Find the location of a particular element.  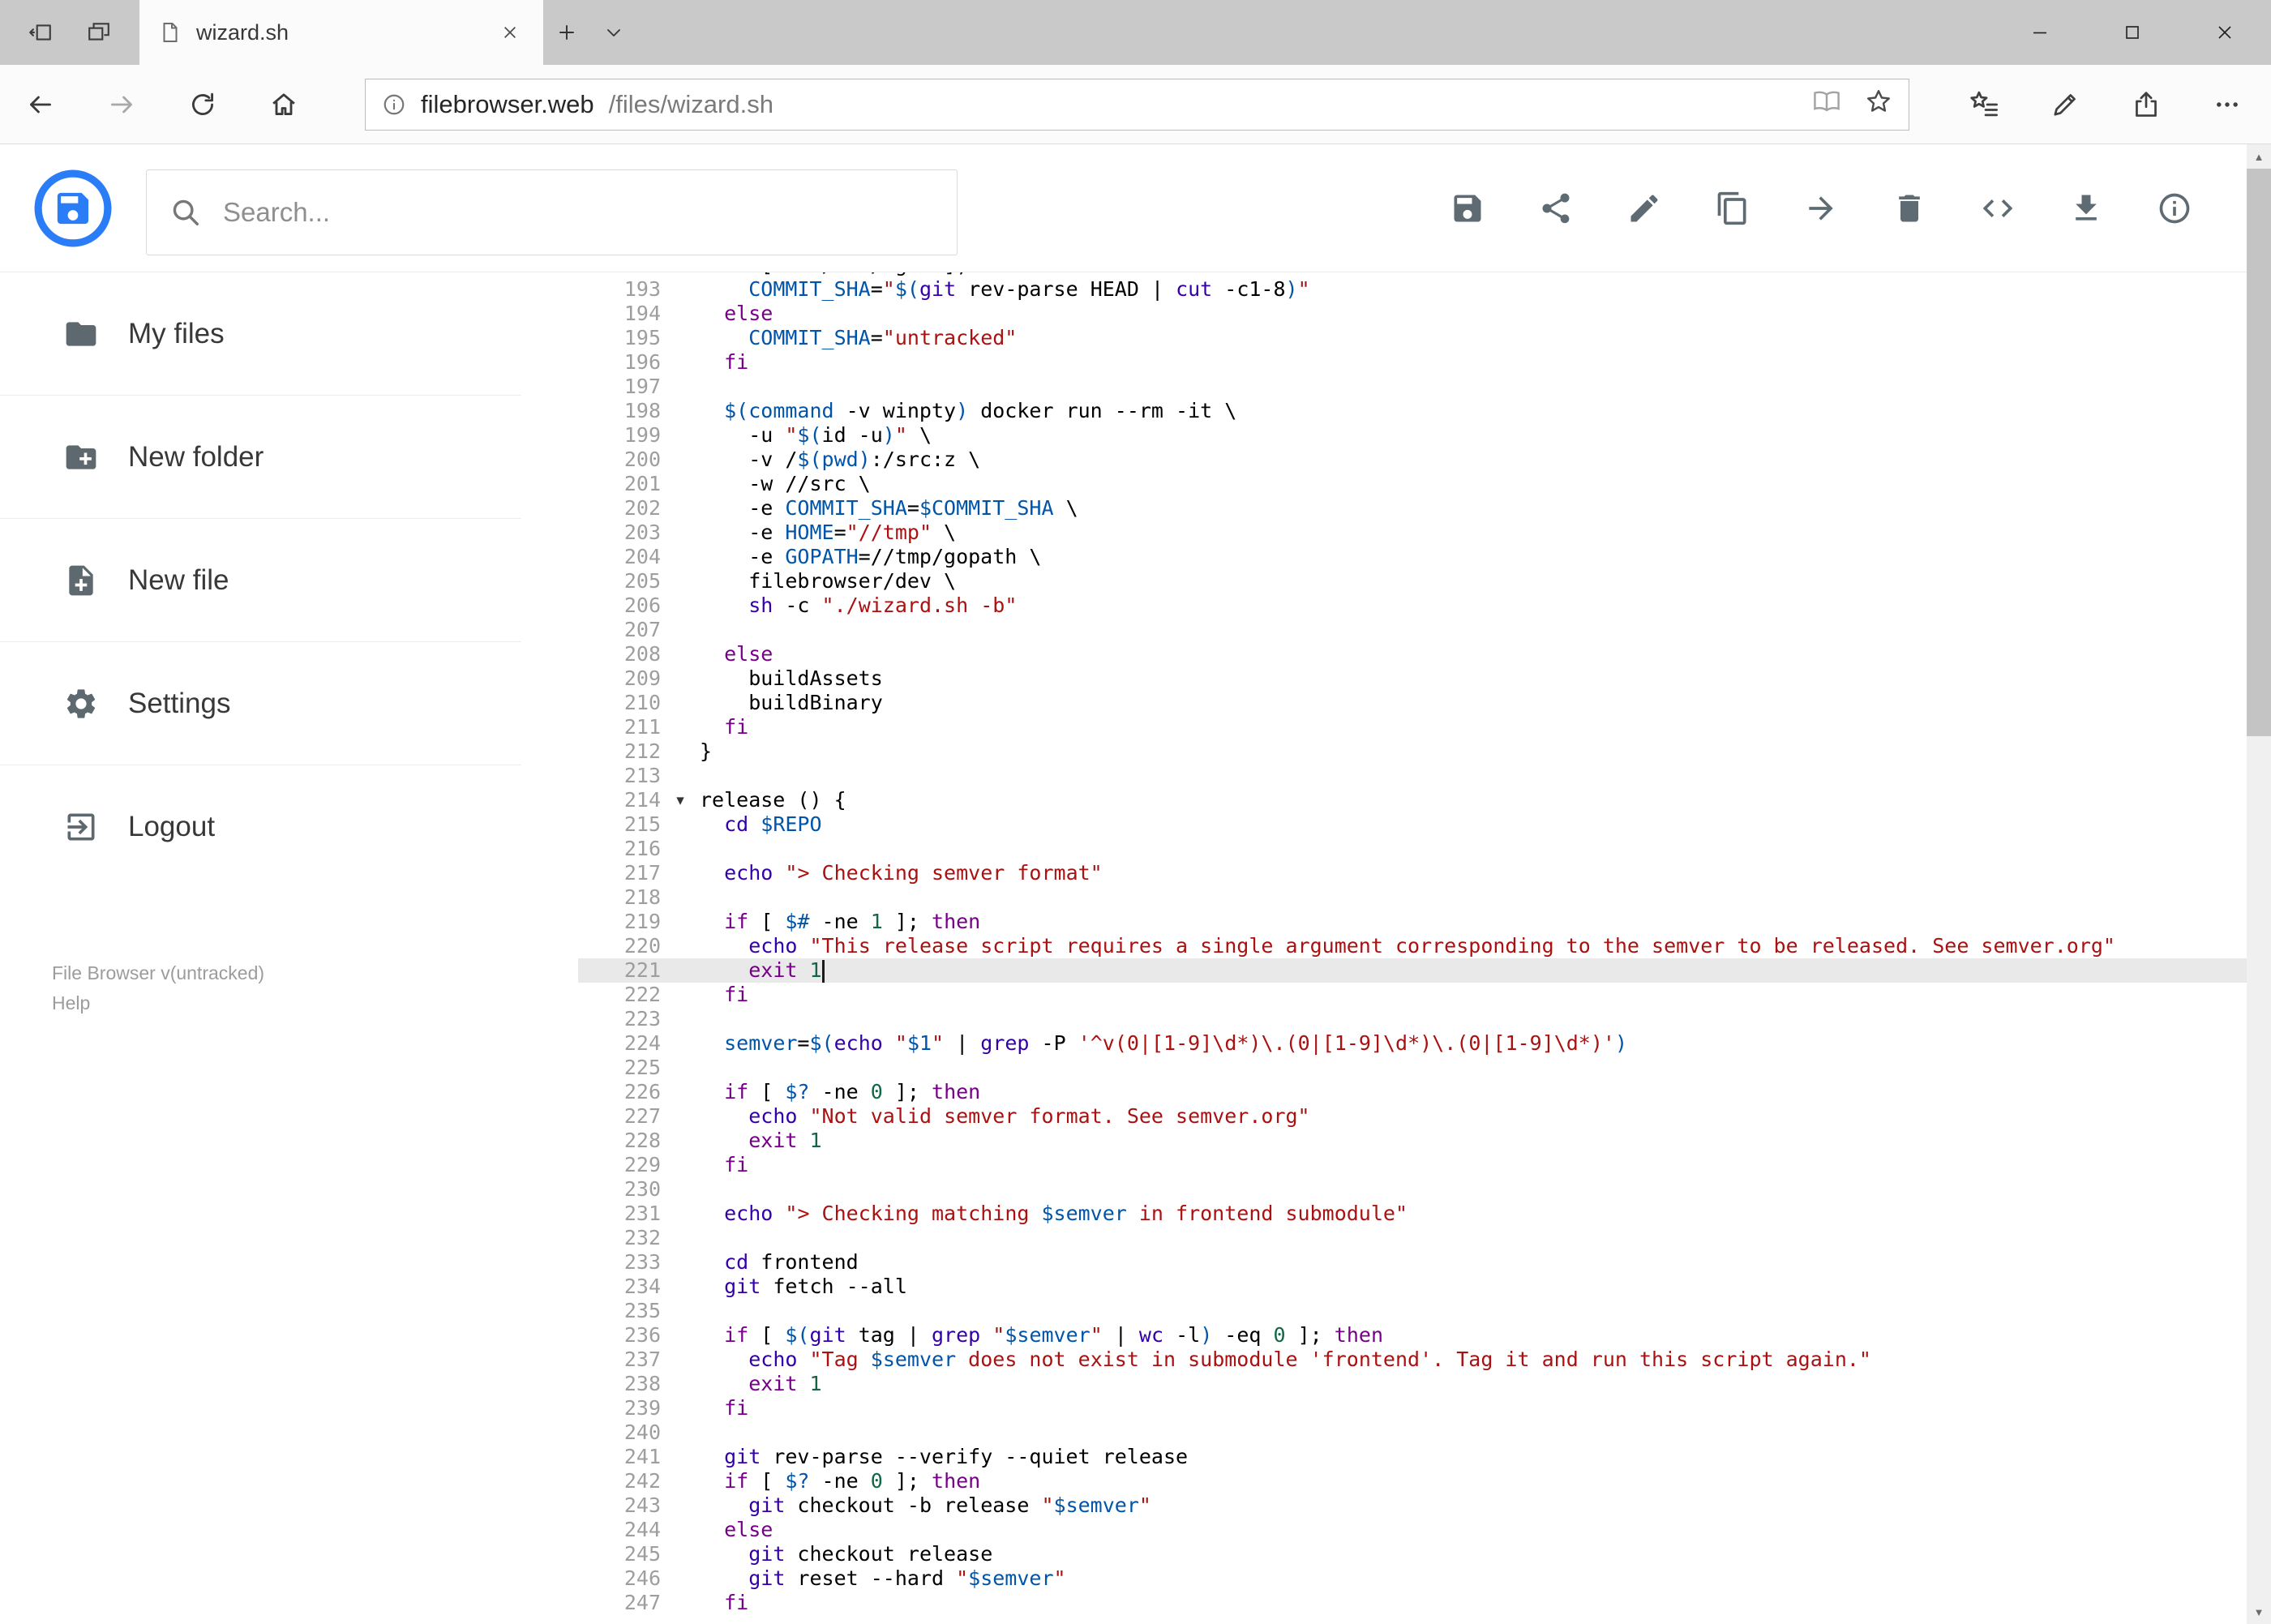

code-line: 210 buildBinary is located at coordinates (1413, 703).